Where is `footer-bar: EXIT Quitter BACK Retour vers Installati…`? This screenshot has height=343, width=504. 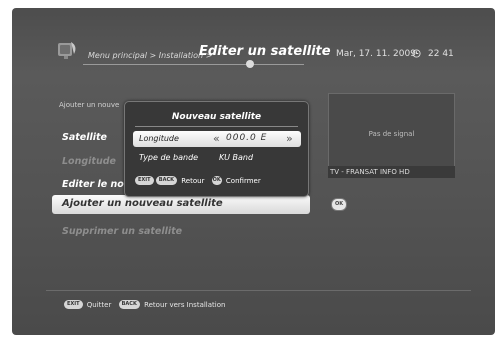 footer-bar: EXIT Quitter BACK Retour vers Installati… is located at coordinates (147, 304).